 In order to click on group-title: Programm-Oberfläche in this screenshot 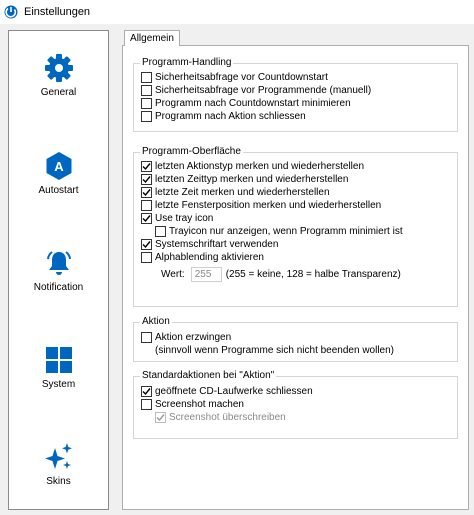, I will do `click(191, 152)`.